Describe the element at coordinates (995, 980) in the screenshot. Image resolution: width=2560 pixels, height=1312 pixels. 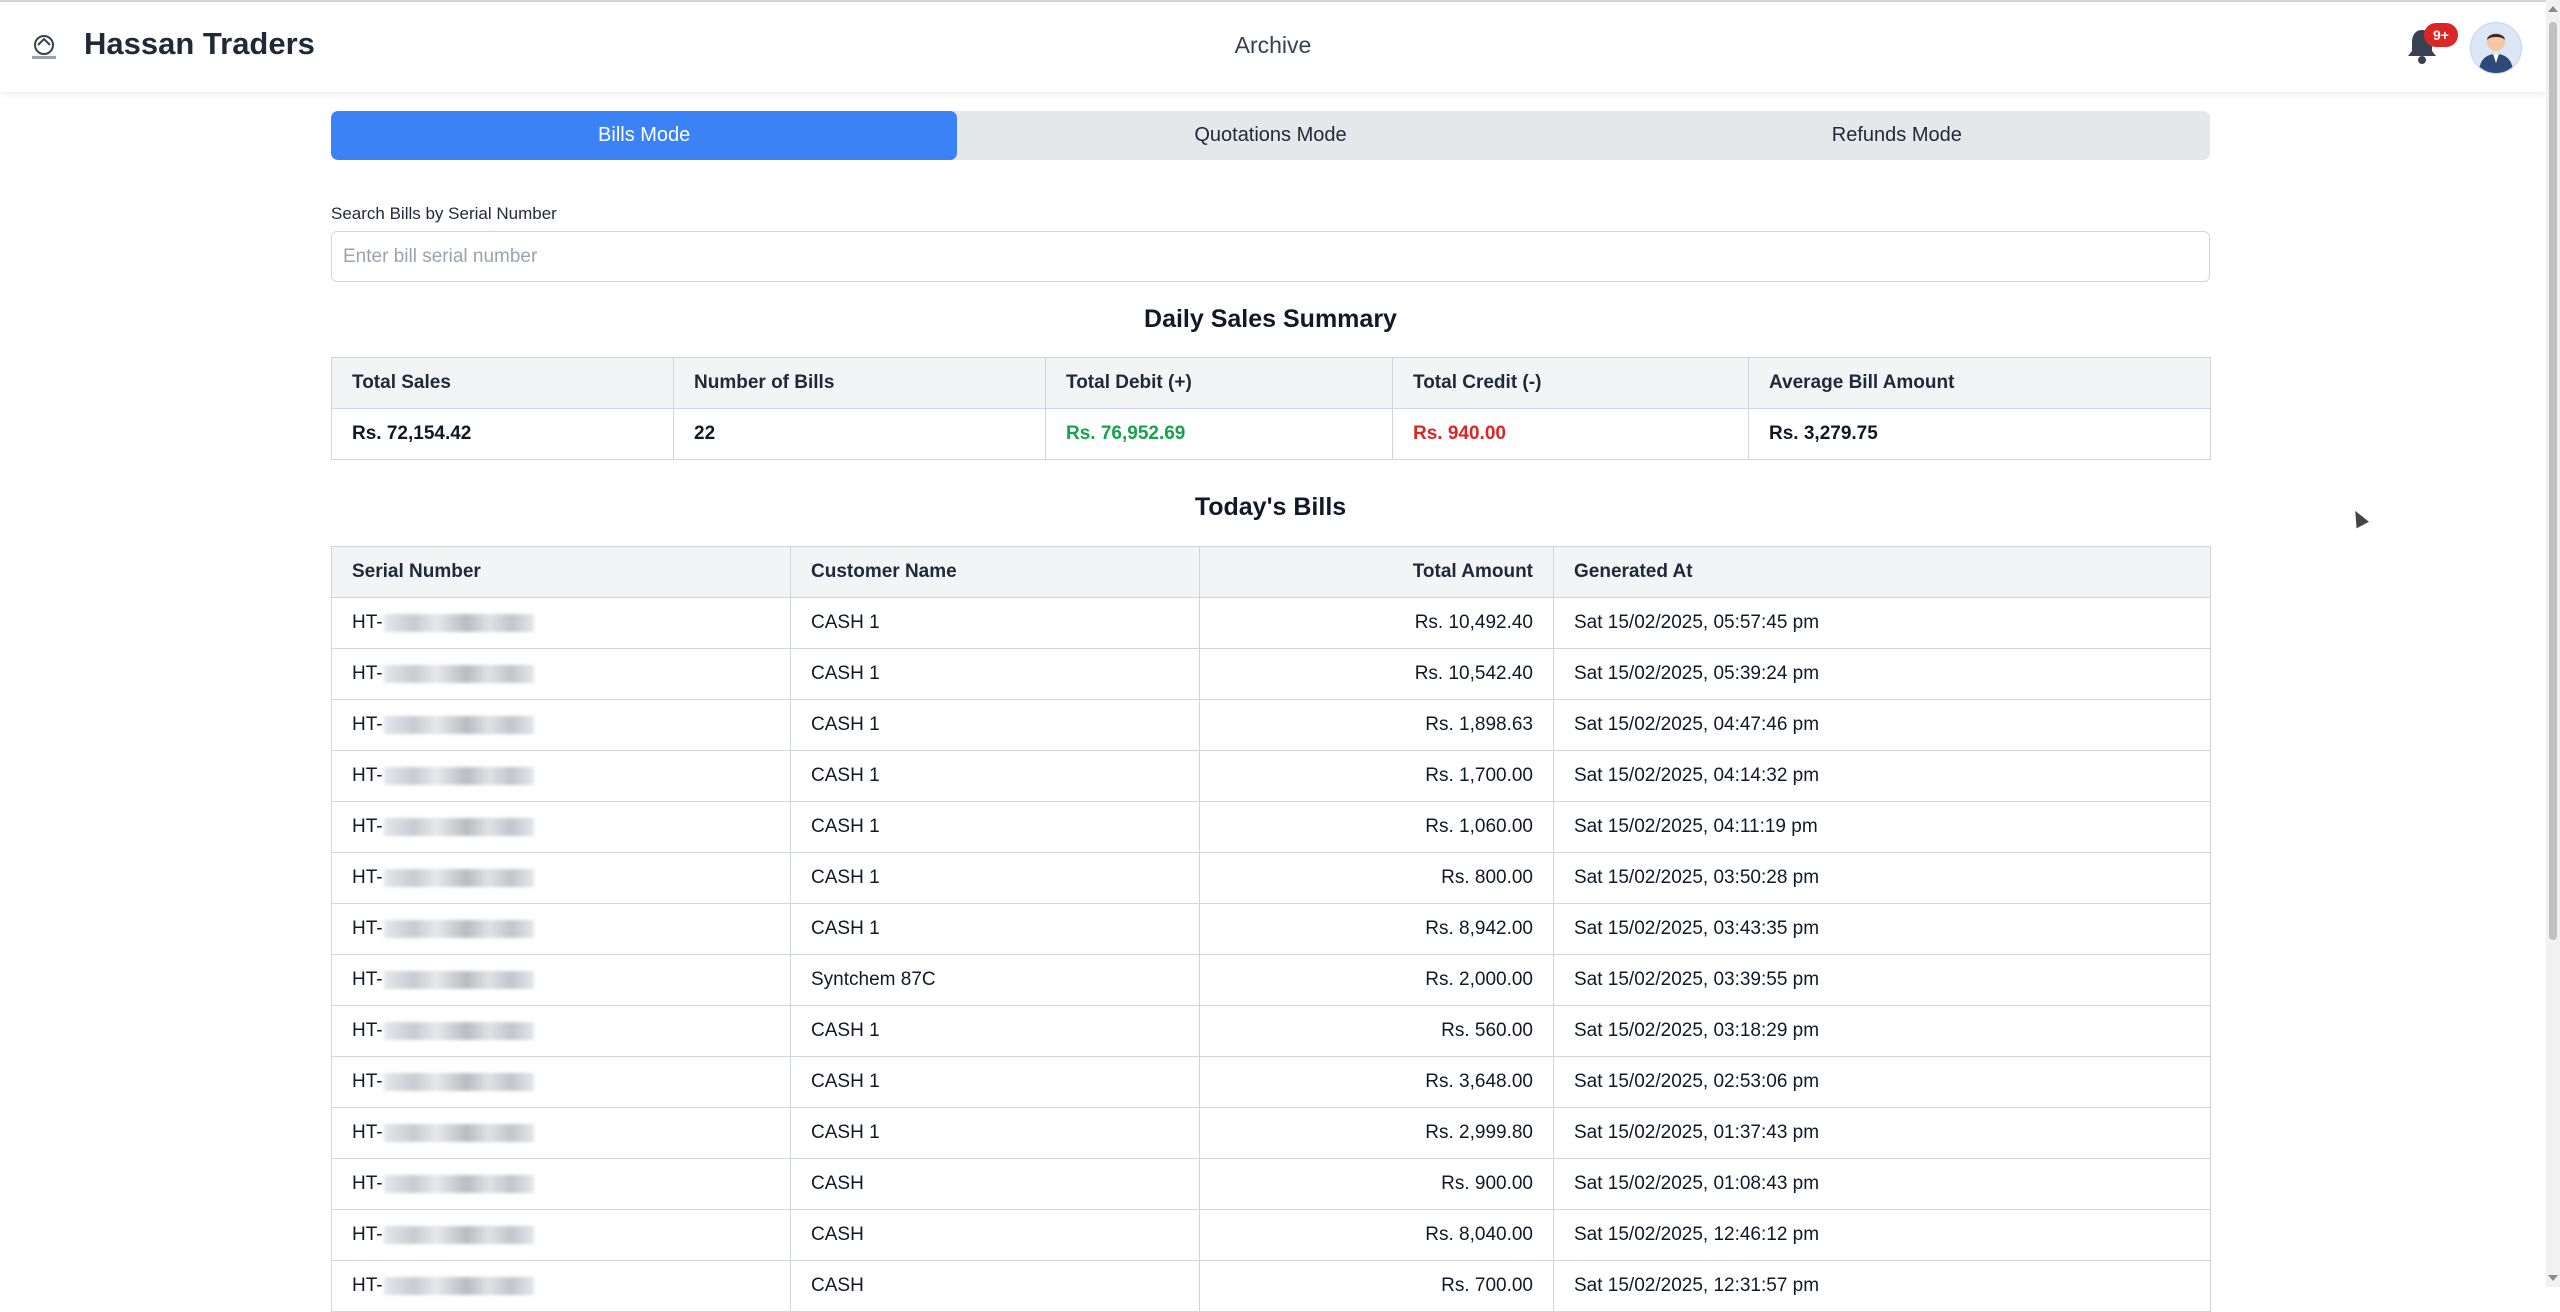
I see `customer-name-cell: Syntchem 87C` at that location.